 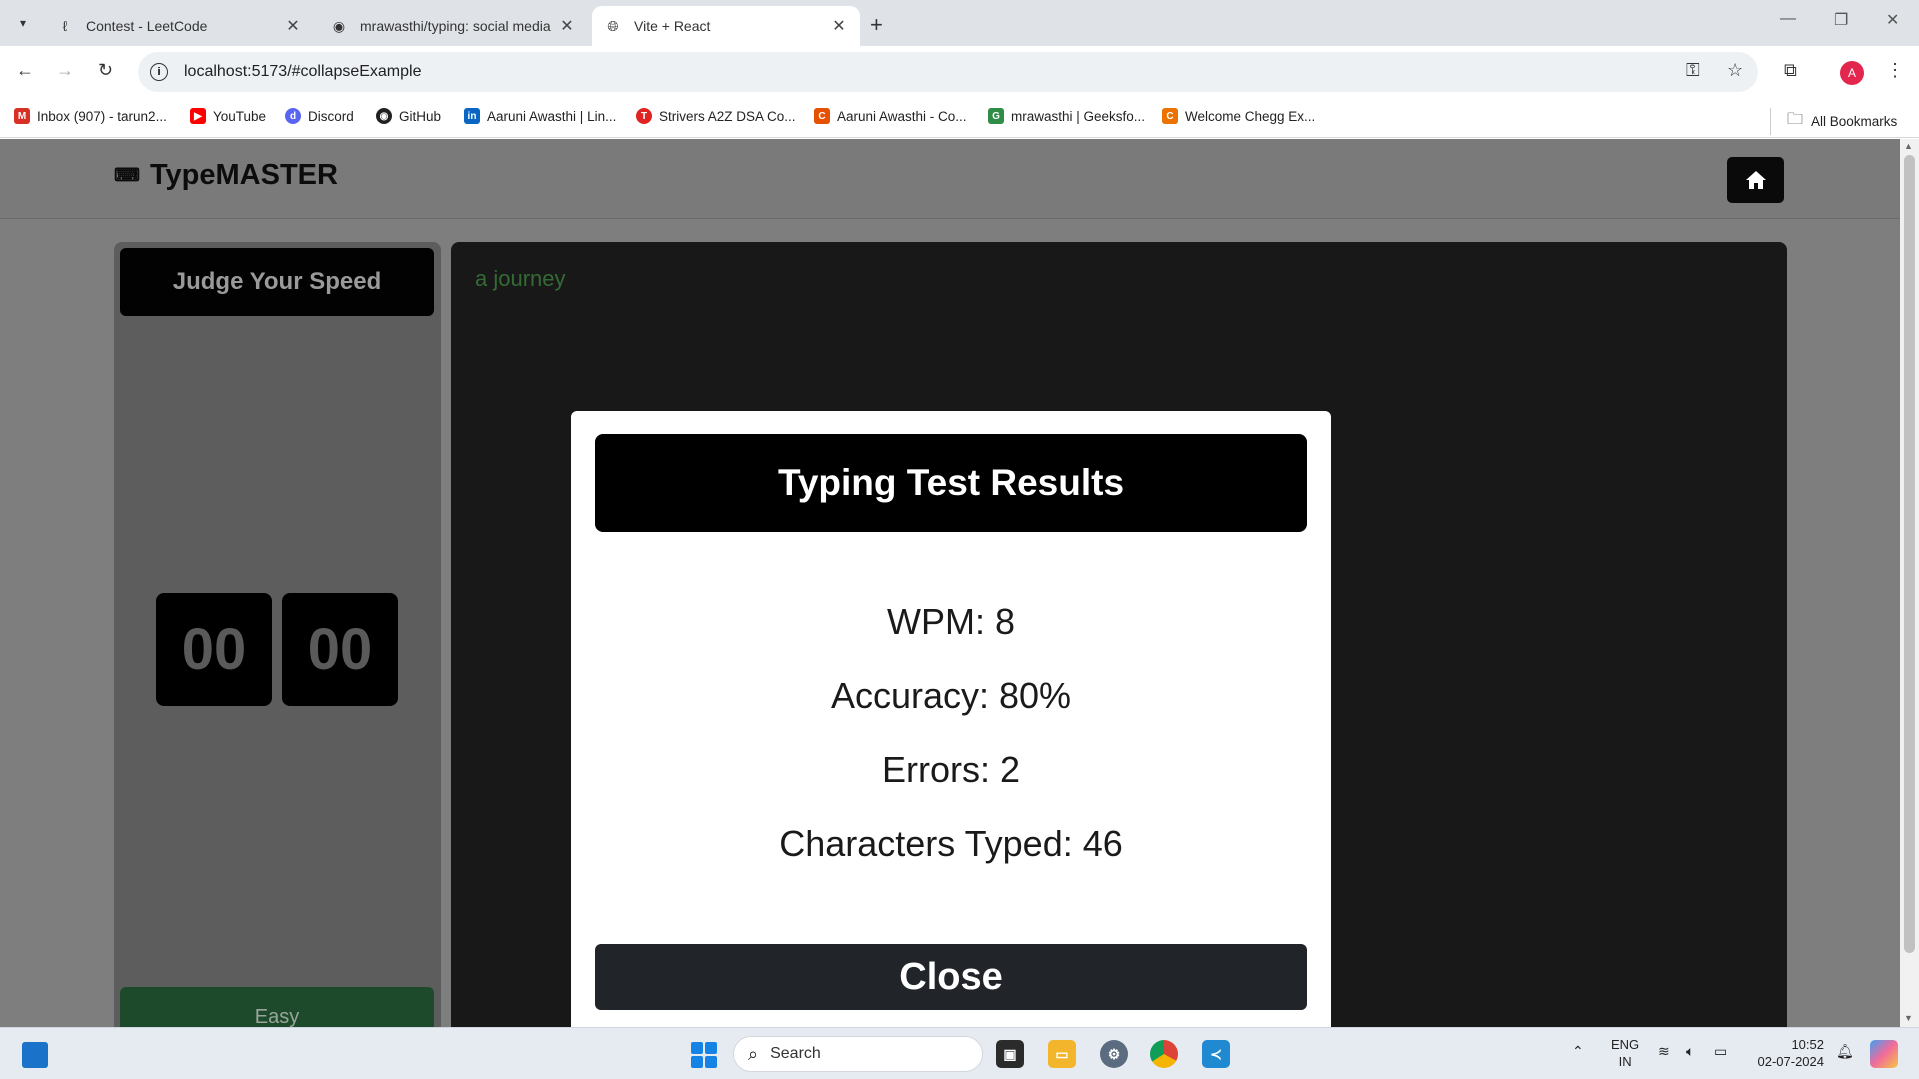 I want to click on timer-minutes: 00, so click(x=214, y=649).